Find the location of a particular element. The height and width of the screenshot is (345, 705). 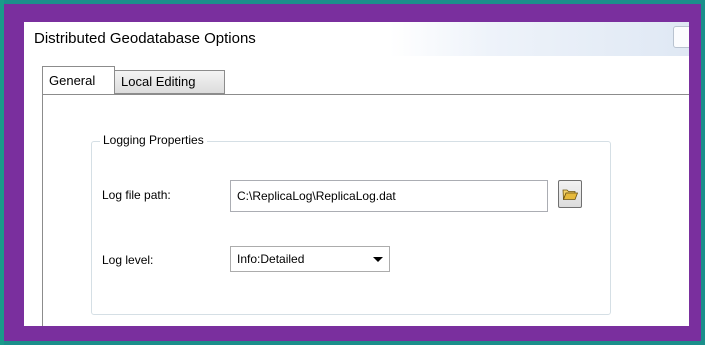

window-title: Distributed Geodatabase Options is located at coordinates (145, 38).